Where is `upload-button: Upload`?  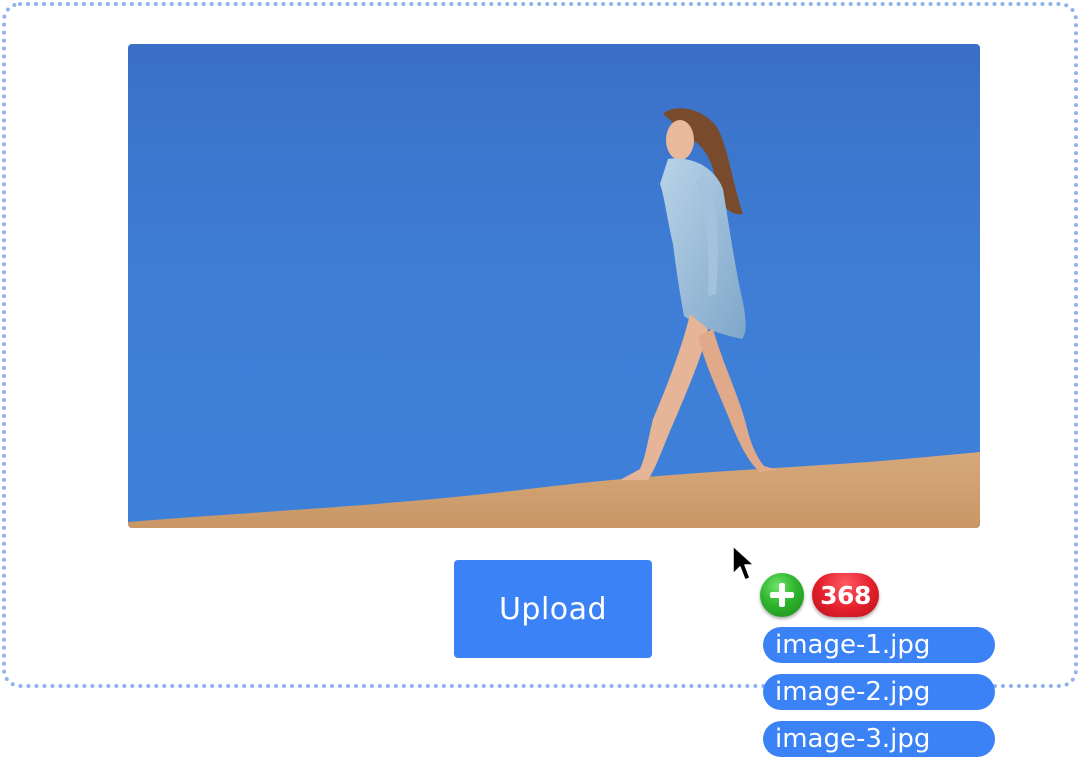
upload-button: Upload is located at coordinates (553, 609).